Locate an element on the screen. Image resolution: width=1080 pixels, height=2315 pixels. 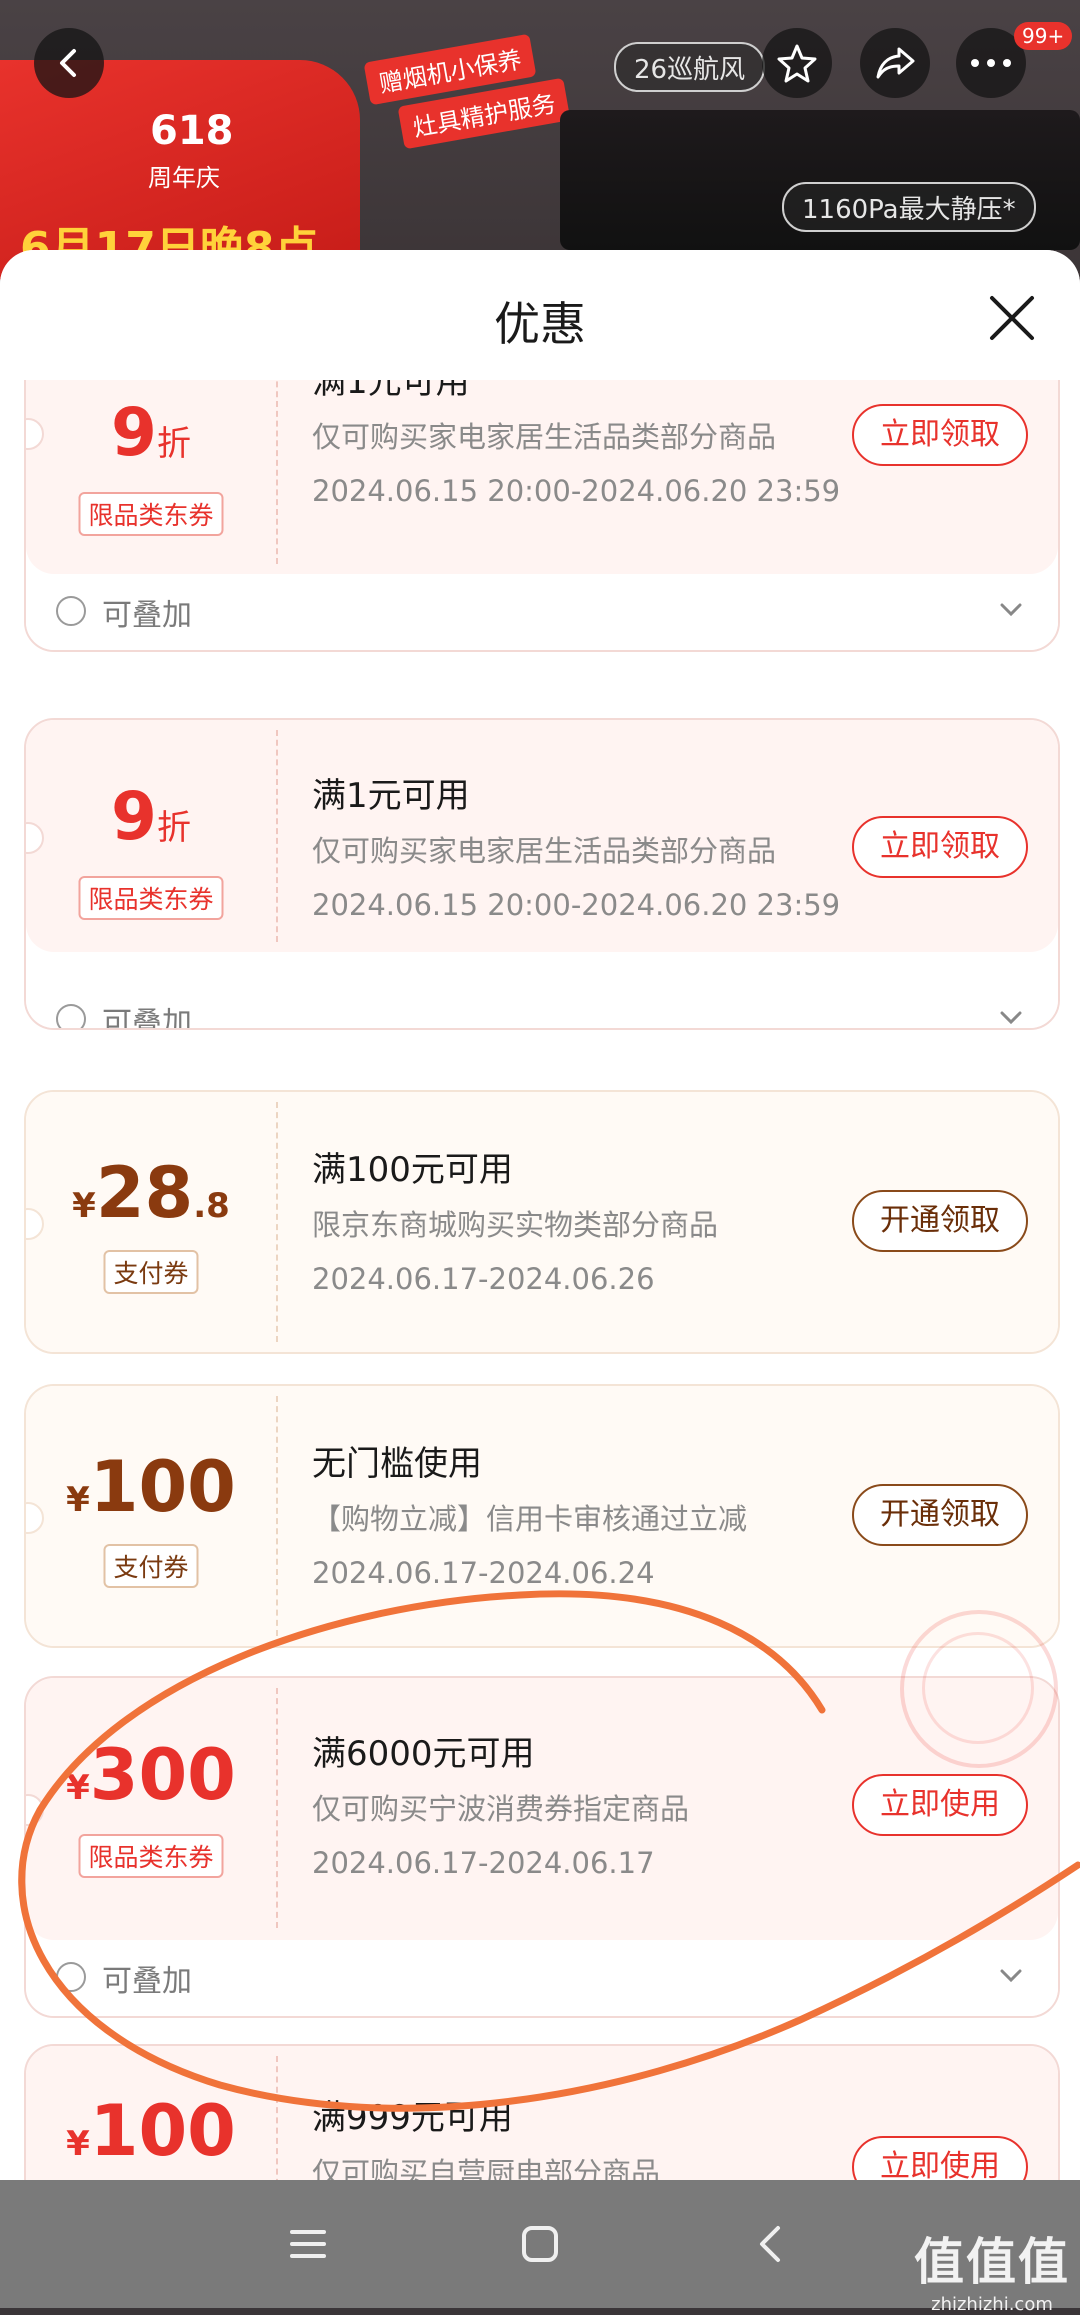
coupon-value-number: 28 is located at coordinates (144, 1193).